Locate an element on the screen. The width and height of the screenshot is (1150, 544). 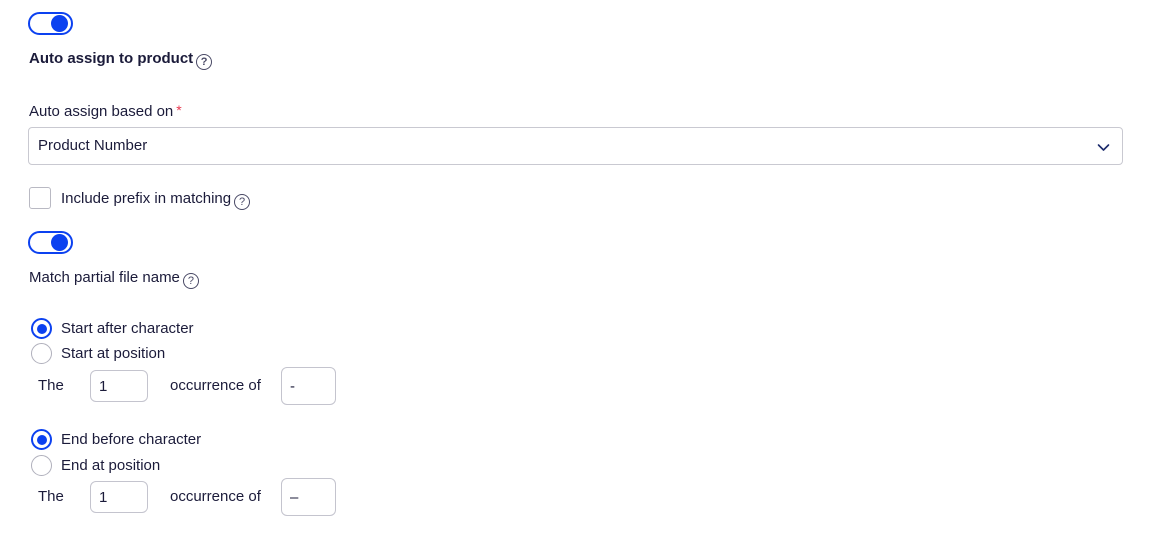
end-occurrence-input is located at coordinates (119, 497).